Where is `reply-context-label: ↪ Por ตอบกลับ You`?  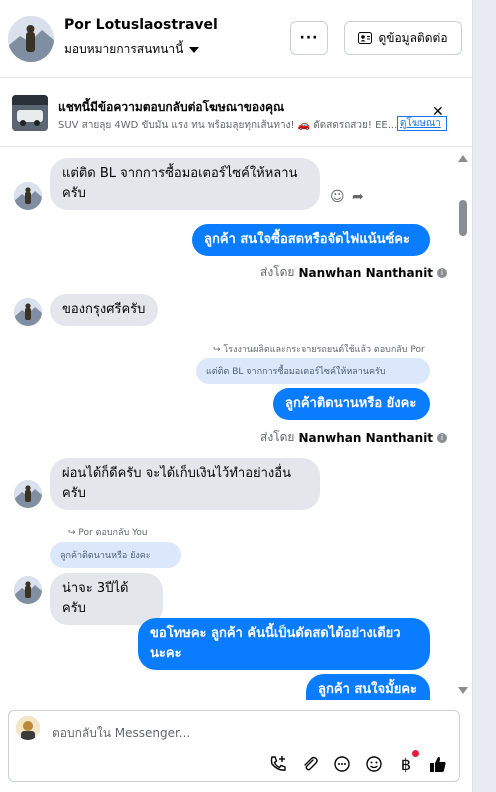
reply-context-label: ↪ Por ตอบกลับ You is located at coordinates (108, 532).